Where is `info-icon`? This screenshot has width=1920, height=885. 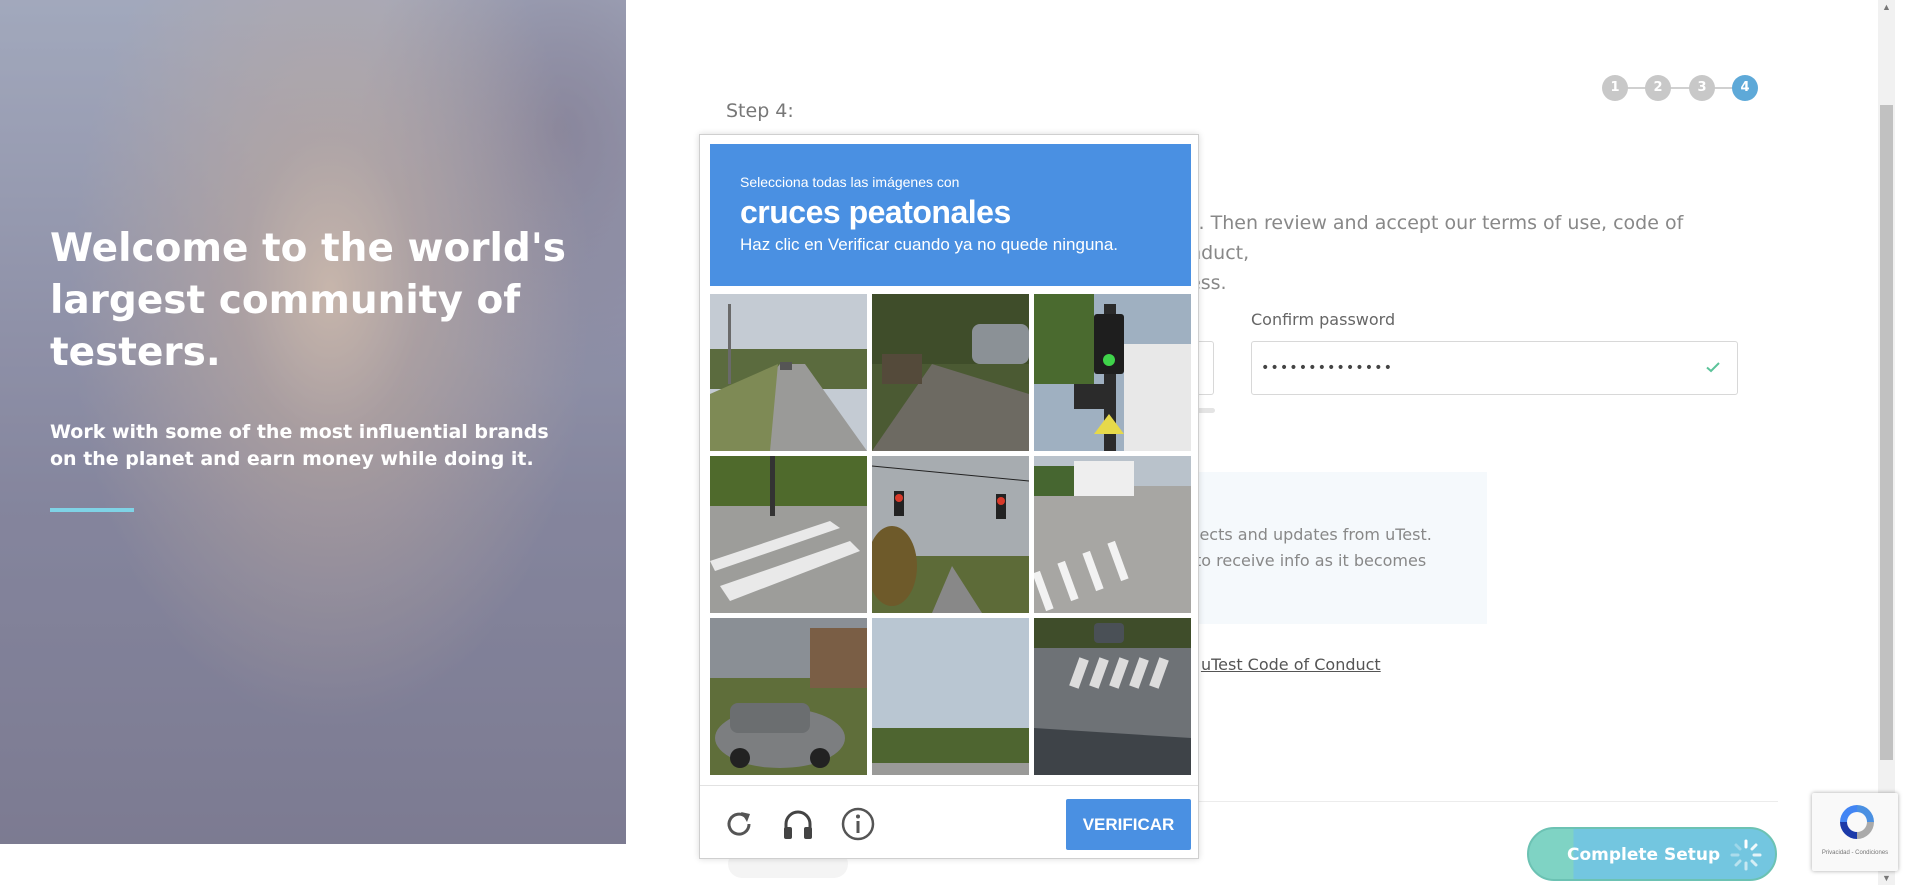 info-icon is located at coordinates (858, 824).